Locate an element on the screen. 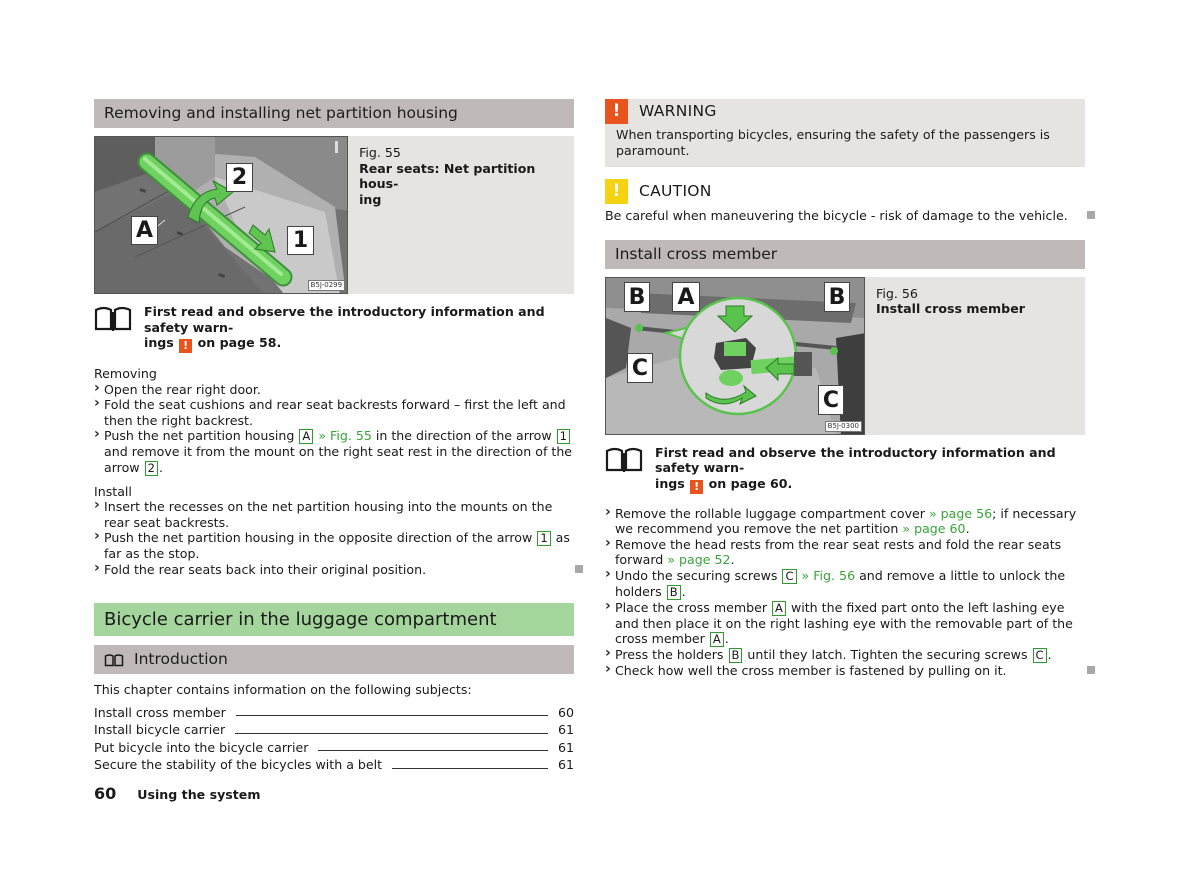 The height and width of the screenshot is (876, 1200). toc-item: Put bicycle into the bicycle carrier 61 is located at coordinates (334, 747).